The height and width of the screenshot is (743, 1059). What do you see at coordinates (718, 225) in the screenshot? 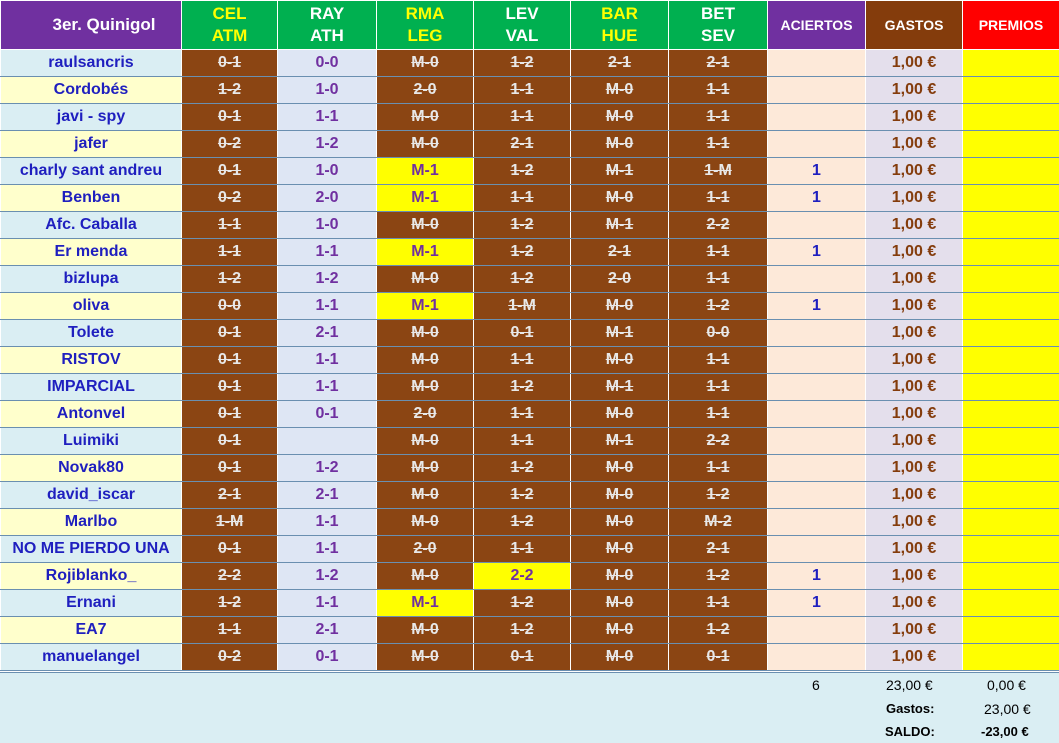
I see `pick-cell: 2-2` at bounding box center [718, 225].